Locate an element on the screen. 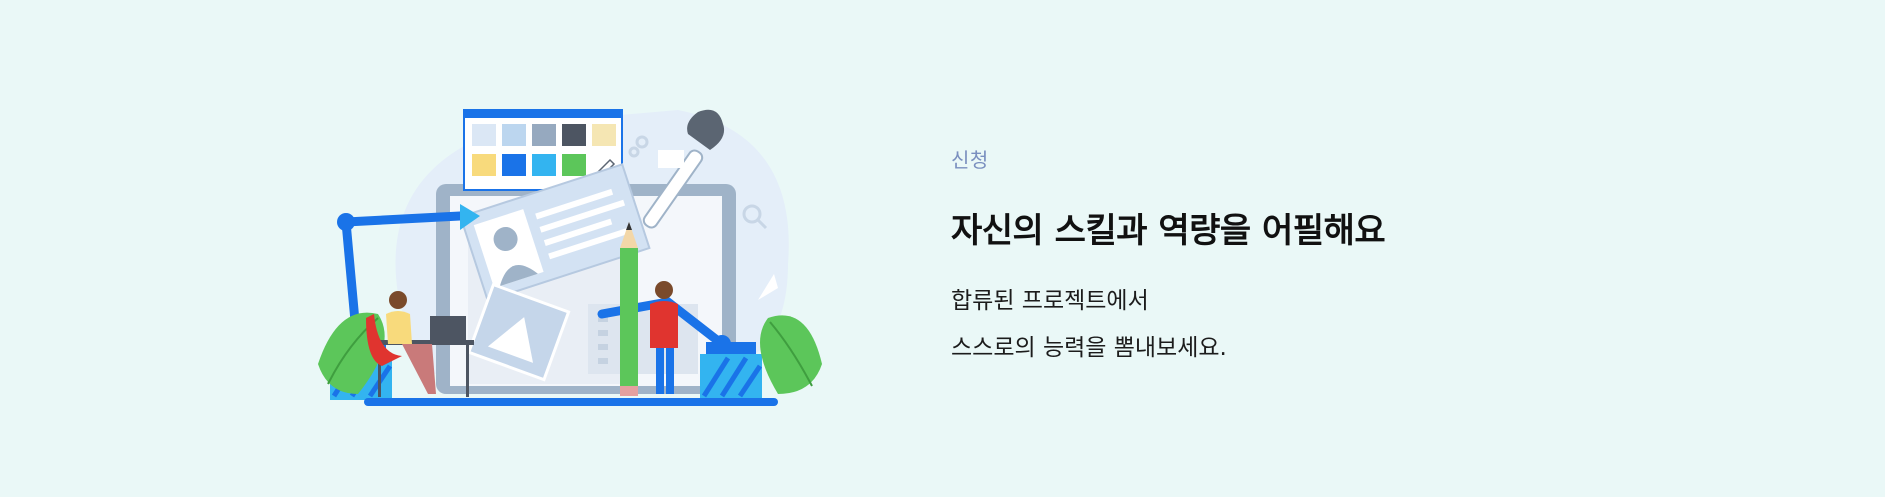 The image size is (1885, 497). monitor-icon is located at coordinates (671, 159).